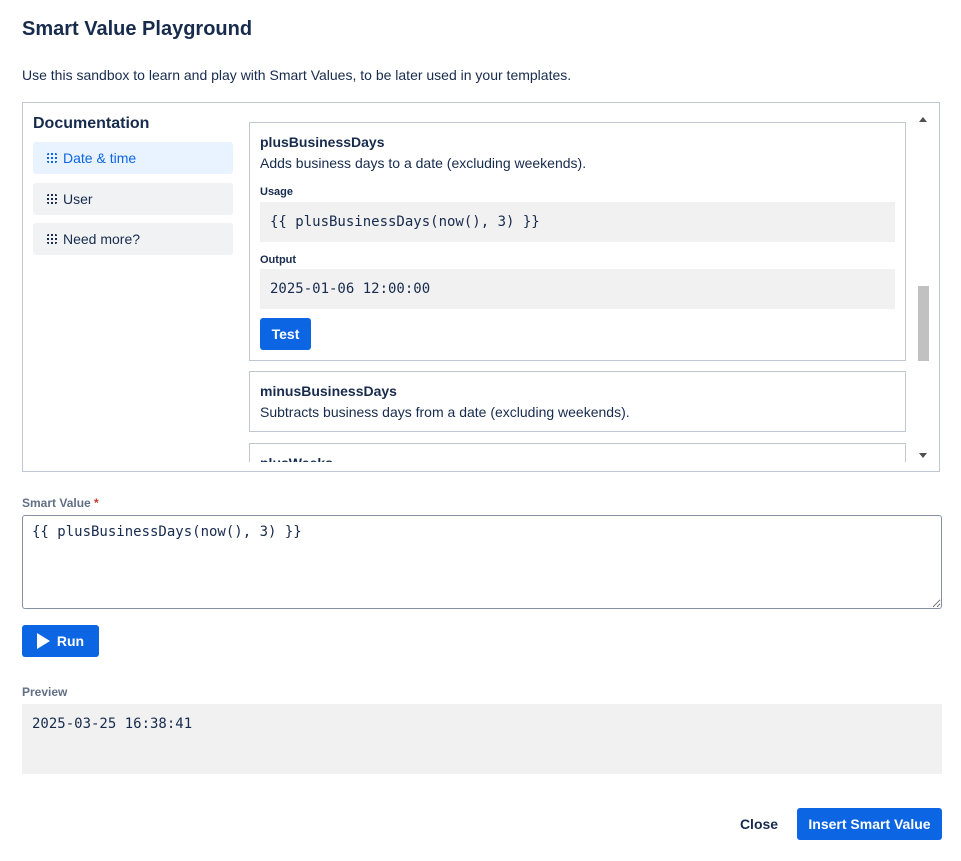 The height and width of the screenshot is (861, 961). Describe the element at coordinates (869, 824) in the screenshot. I see `insert-smart-value-button: Insert Smart Value` at that location.